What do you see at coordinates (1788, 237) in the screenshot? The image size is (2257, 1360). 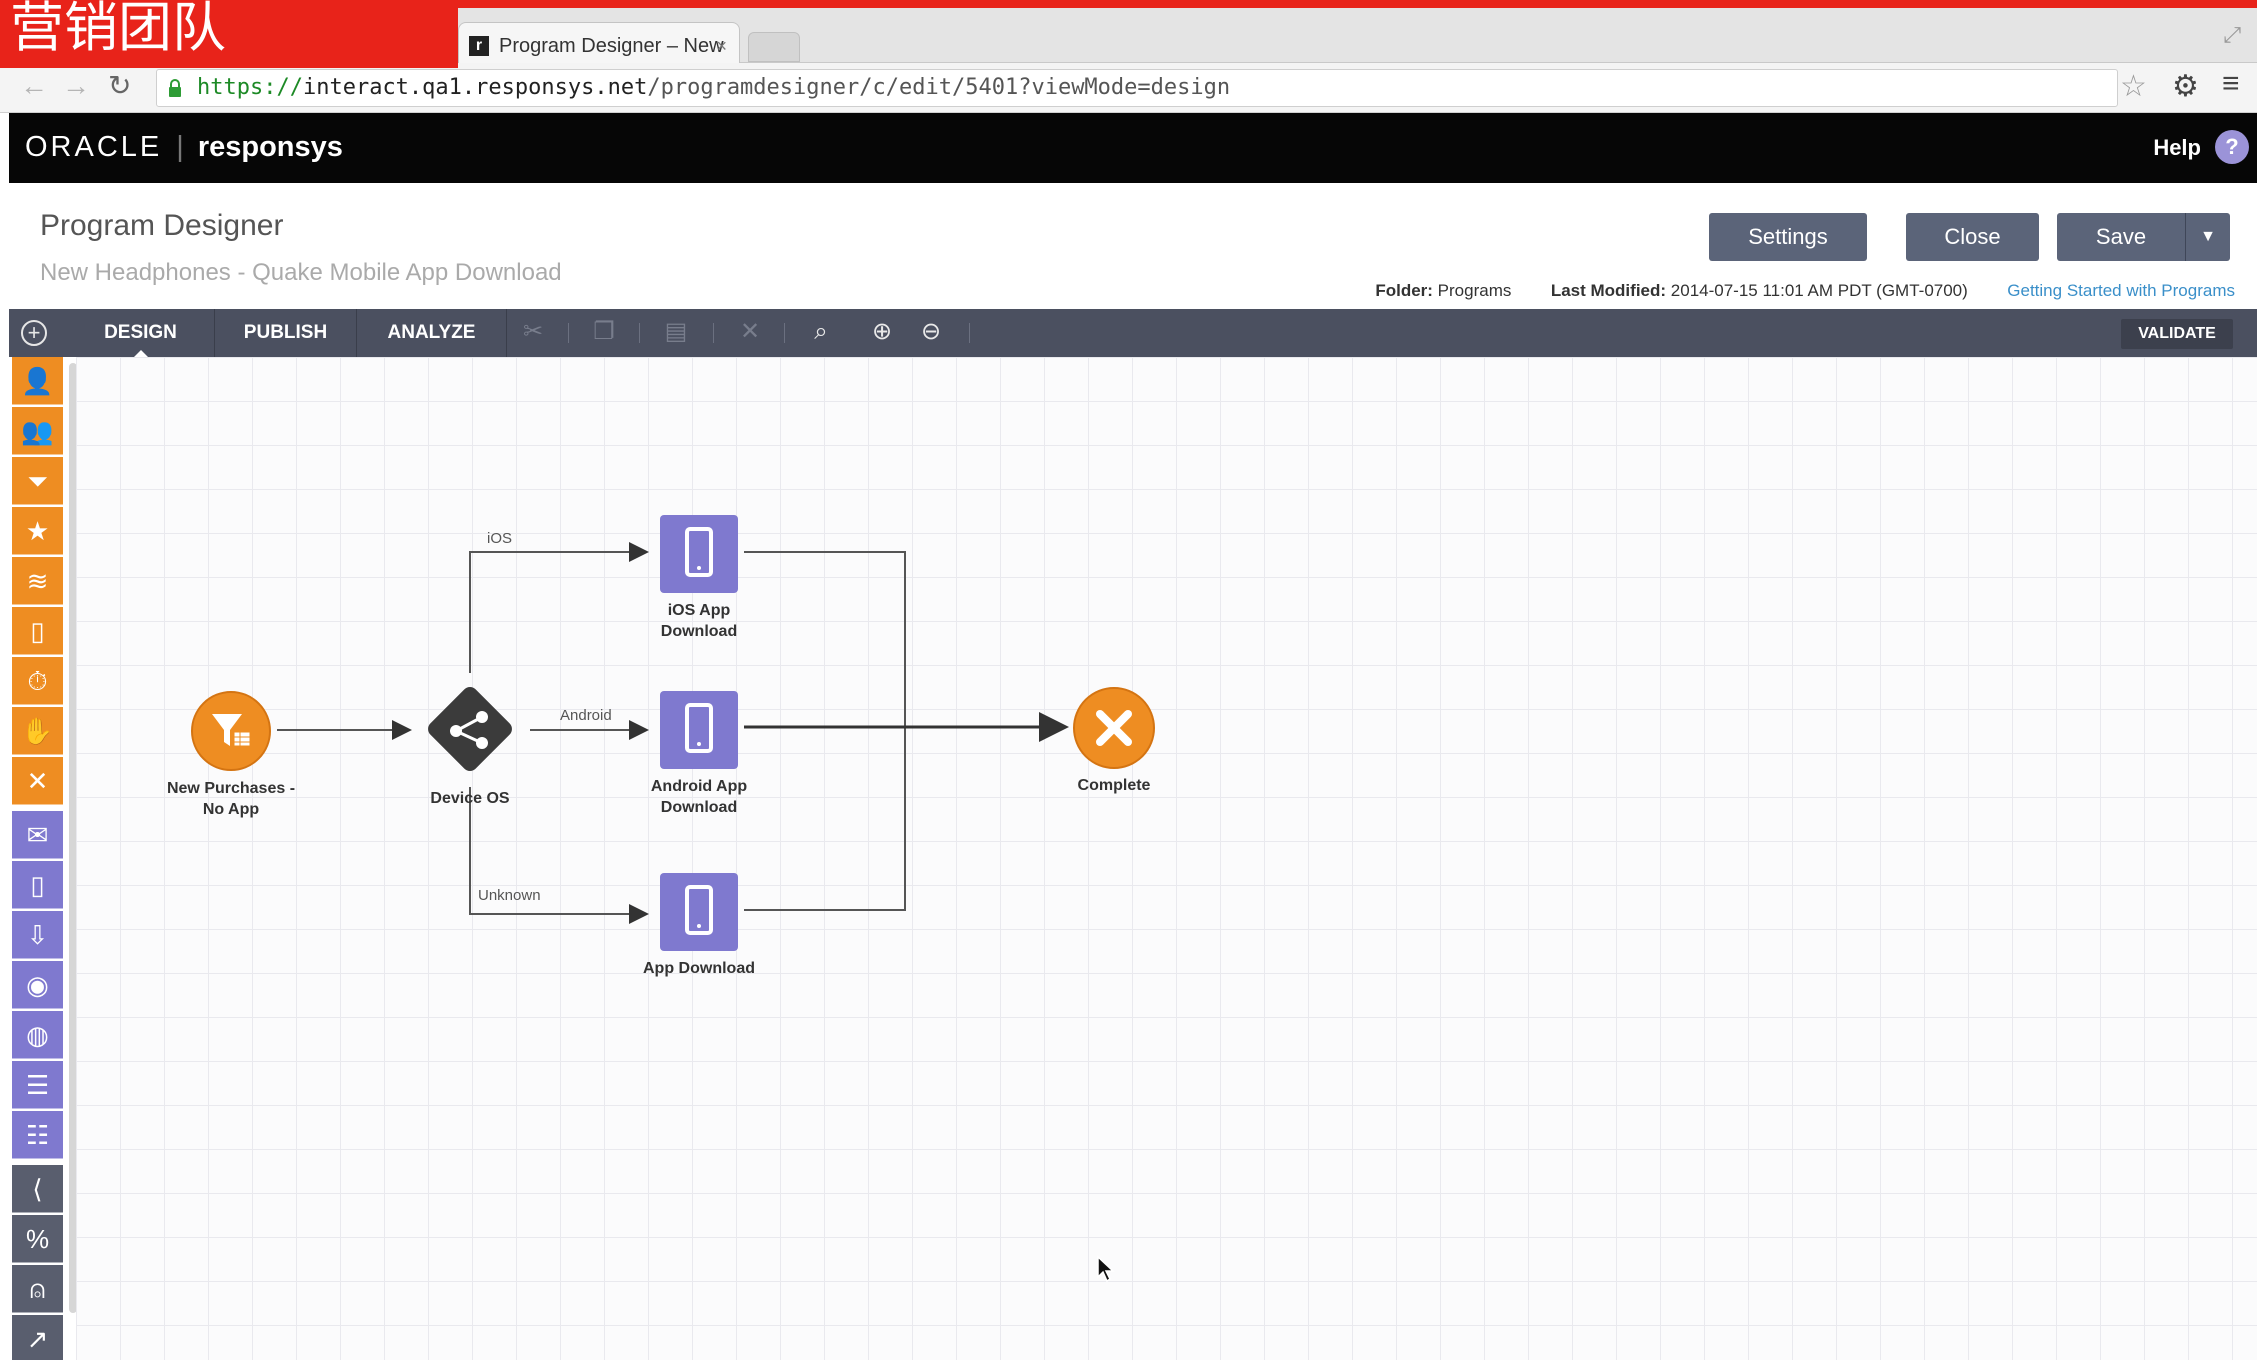 I see `settings-button: Settings` at bounding box center [1788, 237].